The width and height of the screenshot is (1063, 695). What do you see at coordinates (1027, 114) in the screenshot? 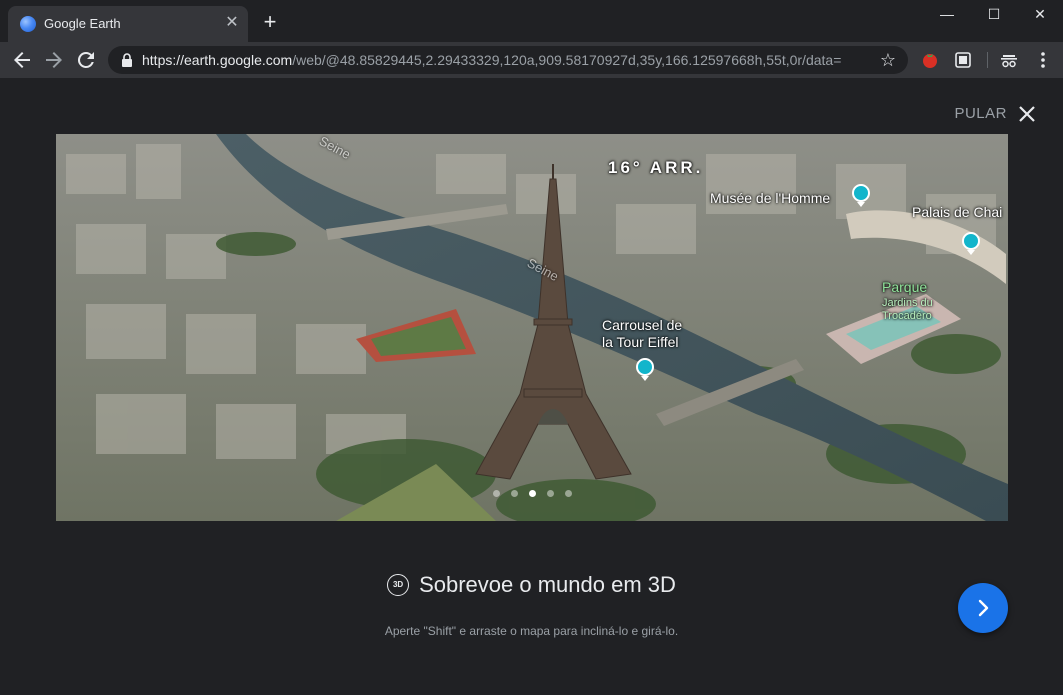
I see `close-icon` at bounding box center [1027, 114].